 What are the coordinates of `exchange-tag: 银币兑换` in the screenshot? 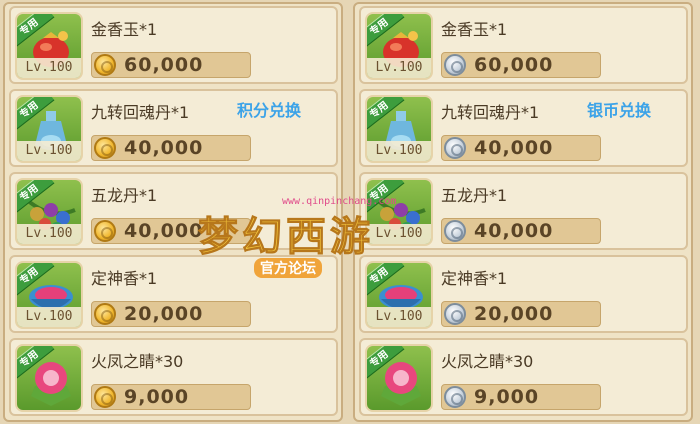 It's located at (619, 110).